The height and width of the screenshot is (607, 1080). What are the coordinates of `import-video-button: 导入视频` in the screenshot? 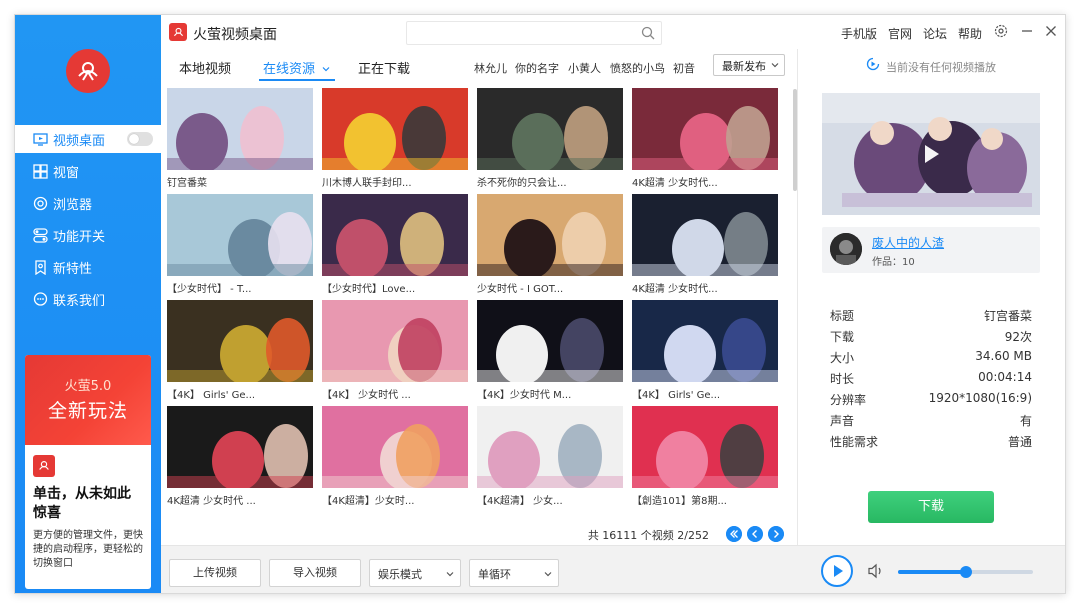 It's located at (315, 573).